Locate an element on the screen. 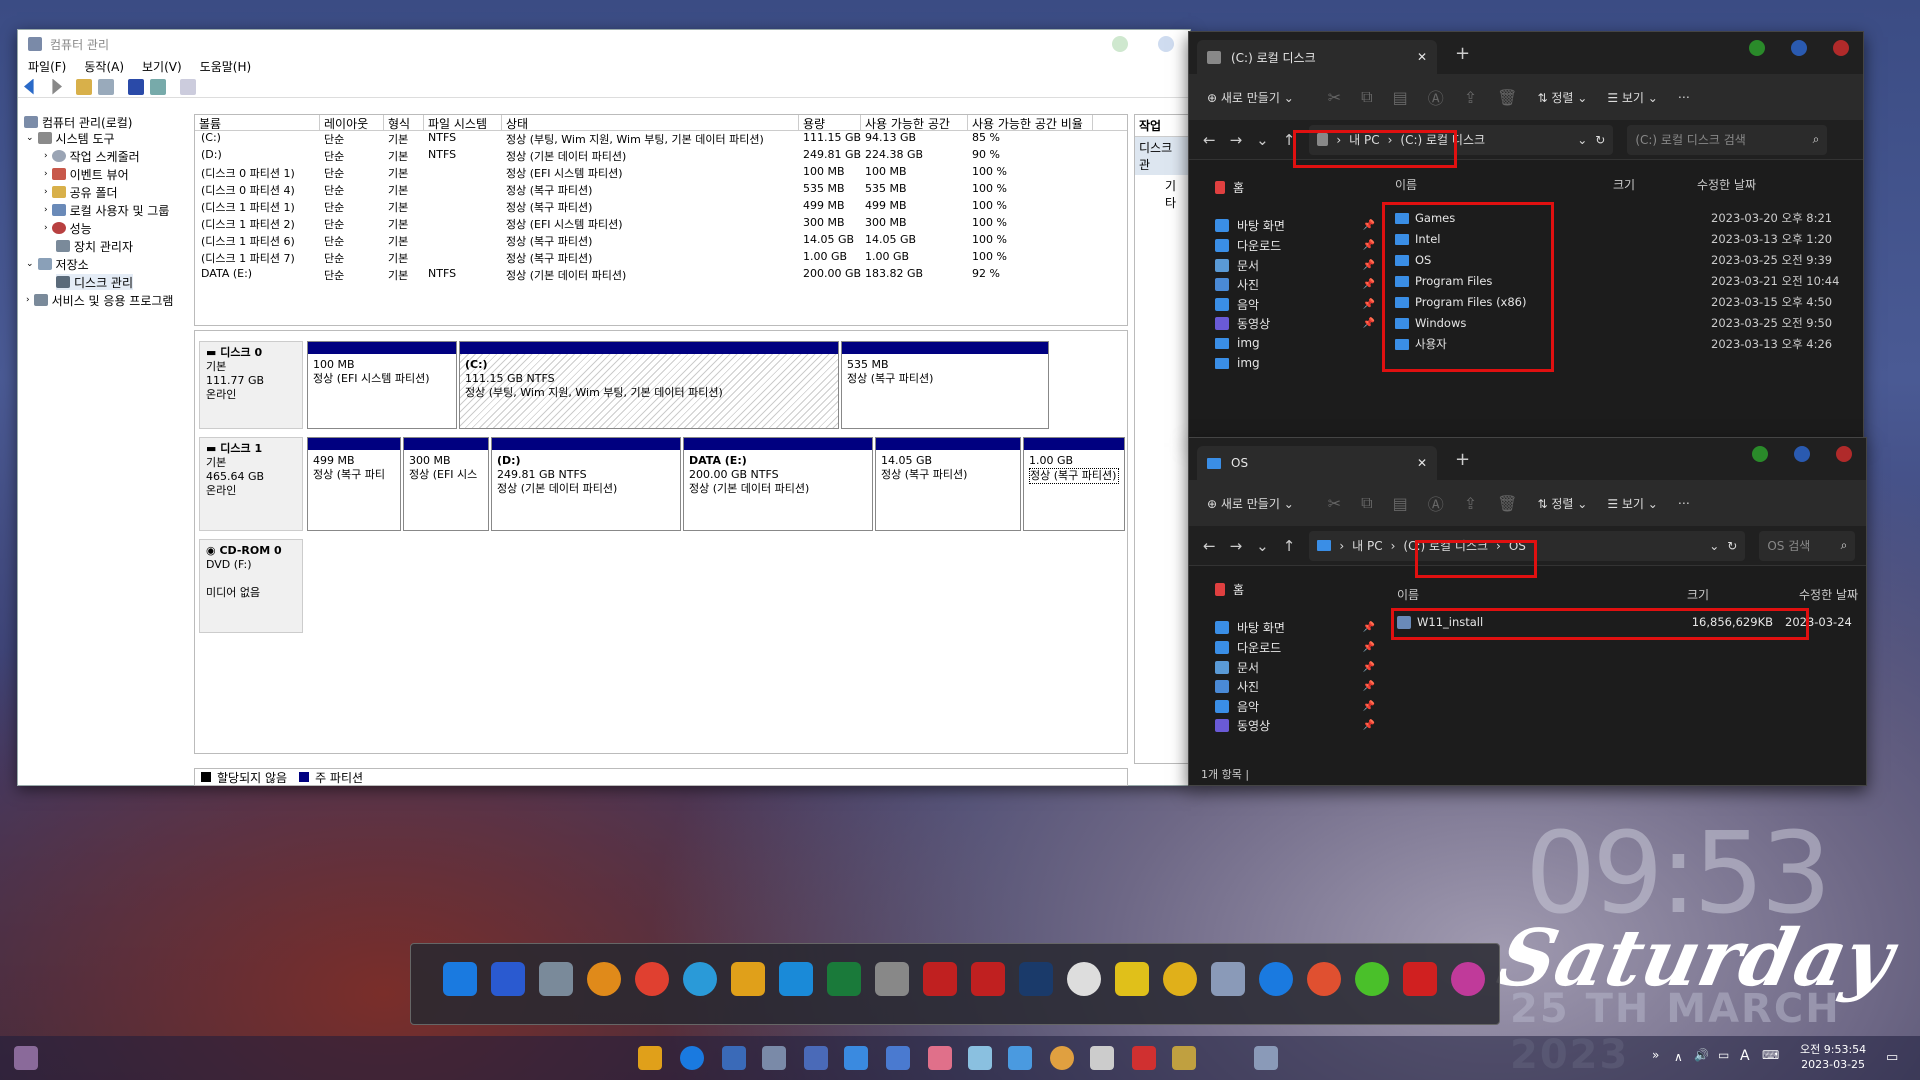 This screenshot has width=1920, height=1080. ime-icon: A is located at coordinates (1745, 1056).